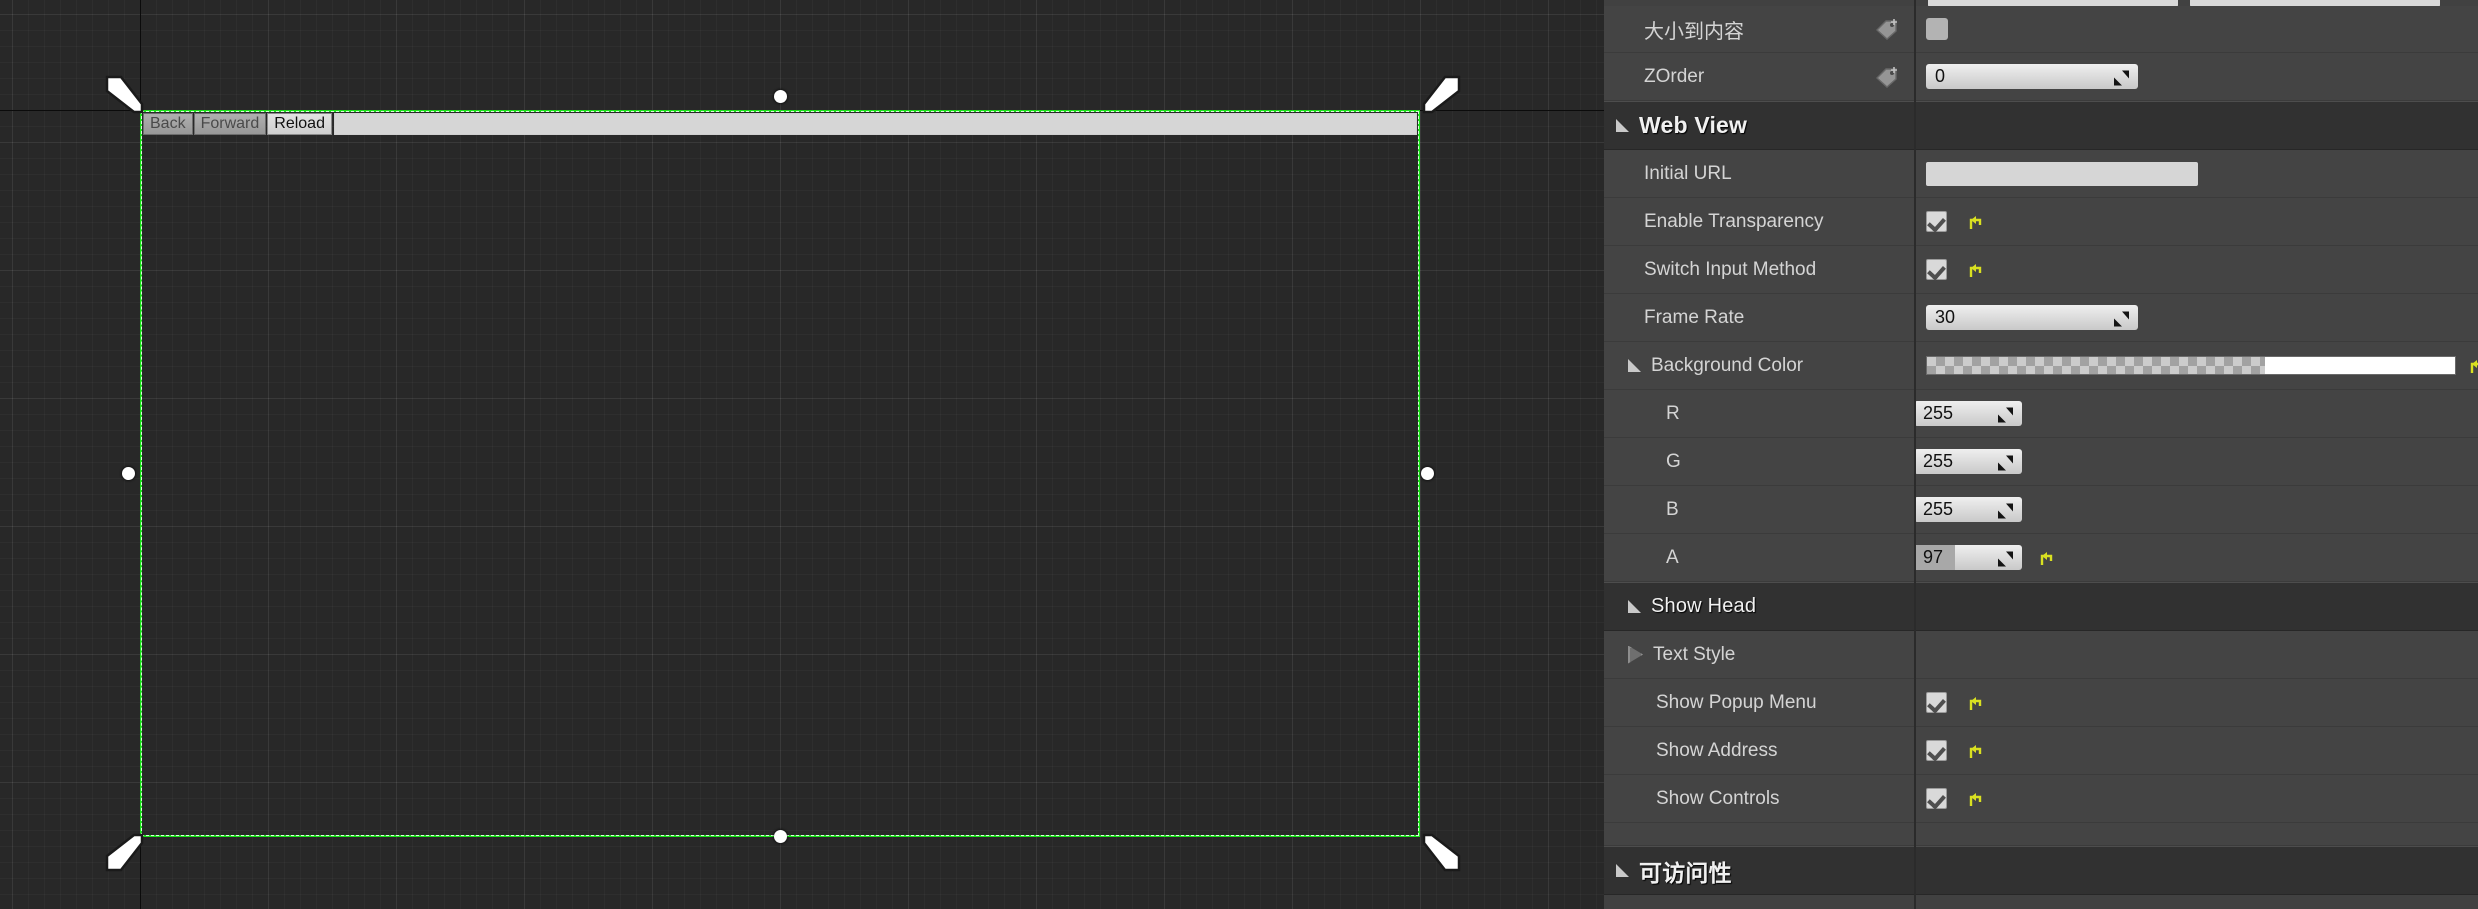  I want to click on color-g-number-field: 255, so click(1968, 461).